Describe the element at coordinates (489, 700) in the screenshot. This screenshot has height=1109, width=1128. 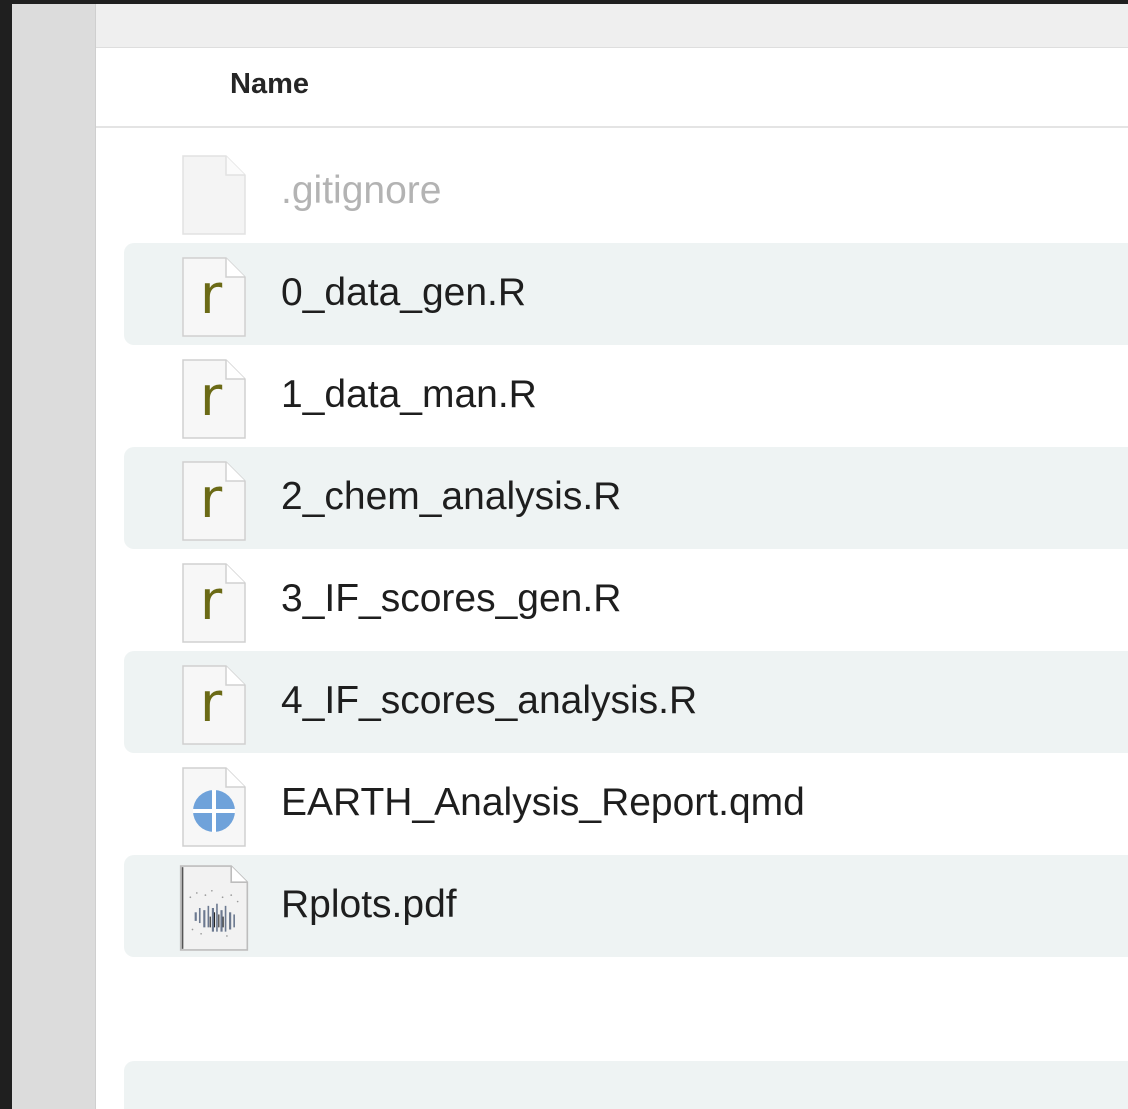
I see `file-name: 4_IF_scores_analysis.R` at that location.